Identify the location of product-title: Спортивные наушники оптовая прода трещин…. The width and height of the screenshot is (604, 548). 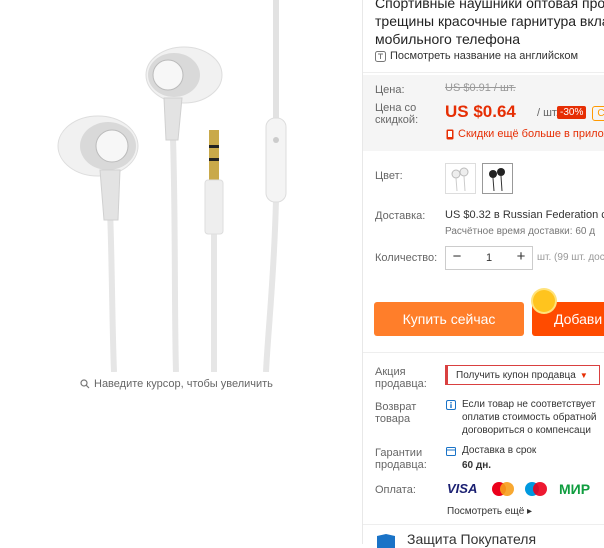
(489, 24).